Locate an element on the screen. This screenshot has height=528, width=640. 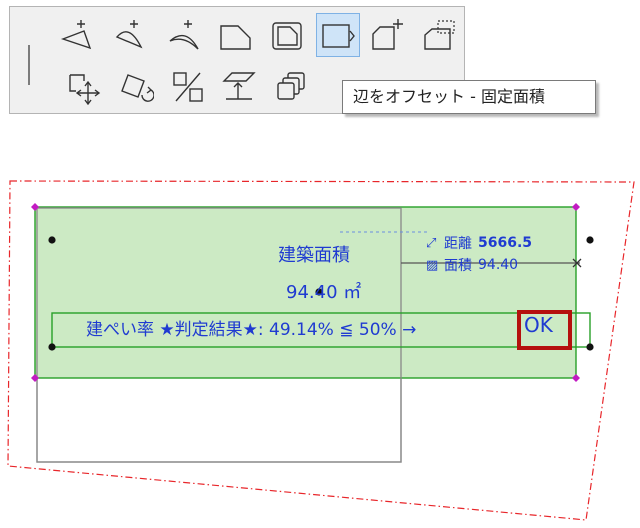
area-hatch-icon: ▨ is located at coordinates (432, 265).